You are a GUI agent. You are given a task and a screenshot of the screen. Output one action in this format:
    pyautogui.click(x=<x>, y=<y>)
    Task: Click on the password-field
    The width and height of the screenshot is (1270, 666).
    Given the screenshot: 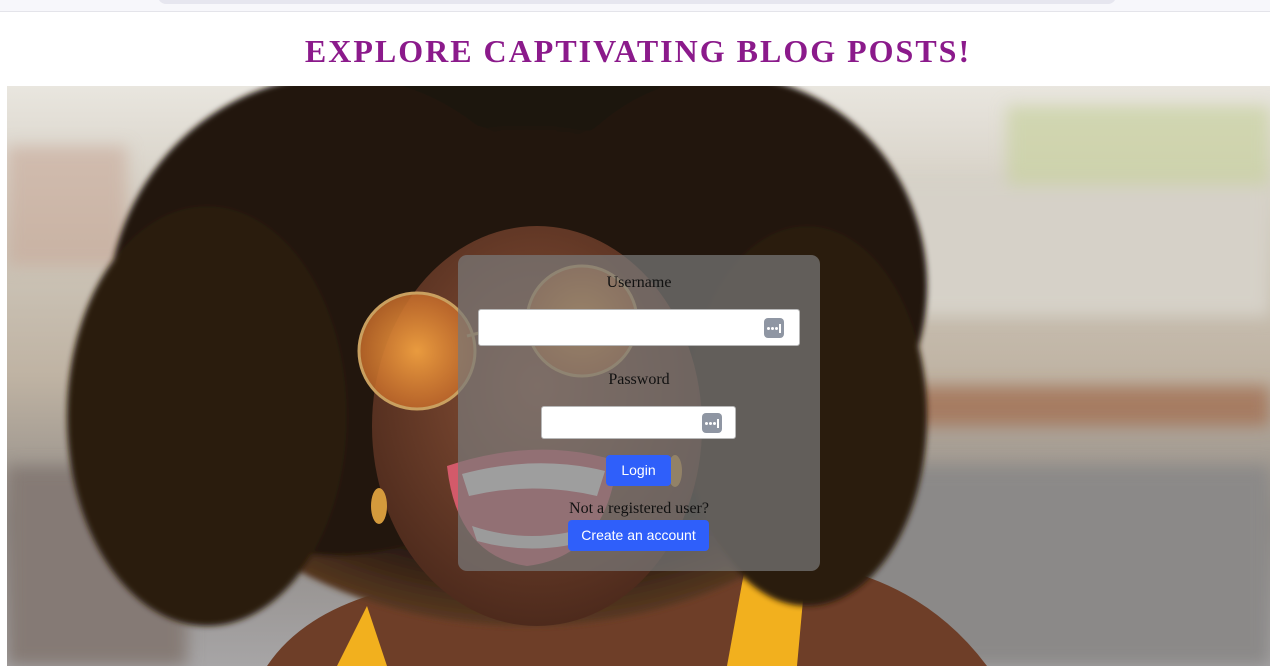 What is the action you would take?
    pyautogui.click(x=638, y=422)
    